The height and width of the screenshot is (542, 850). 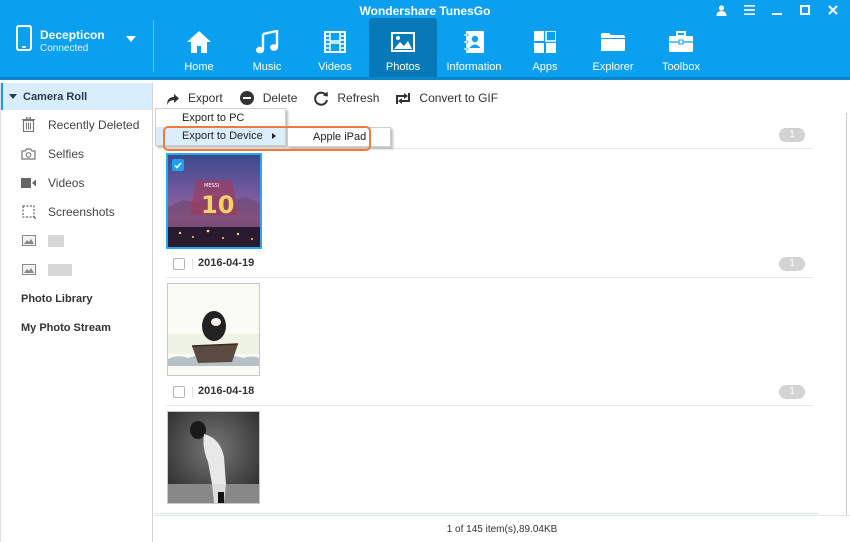 I want to click on trash-icon, so click(x=28, y=124).